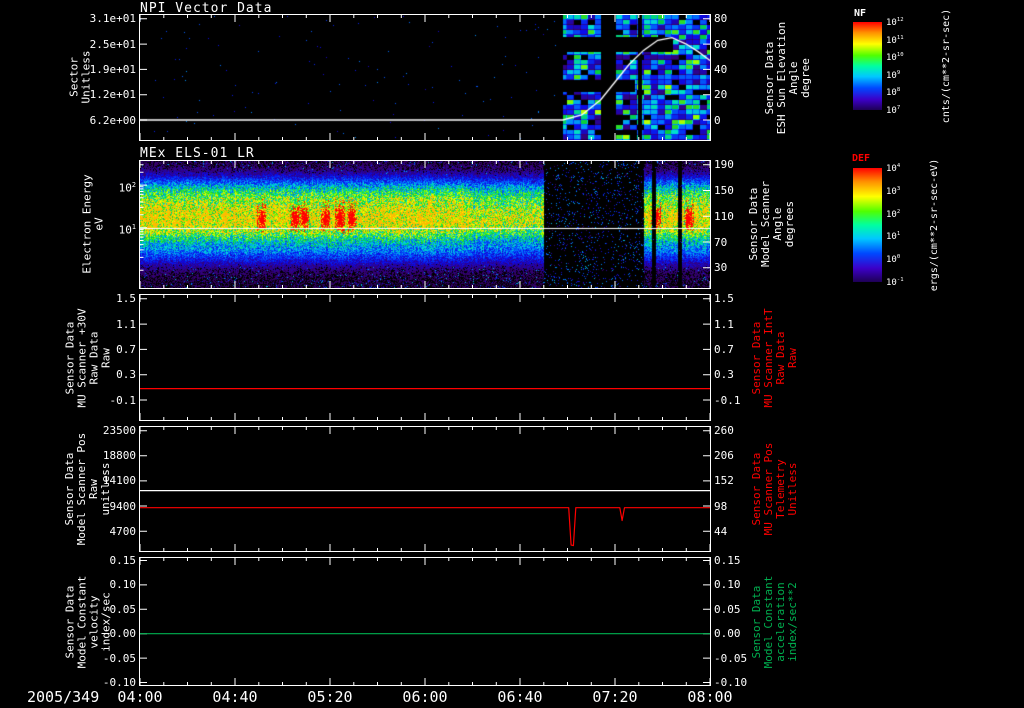 This screenshot has height=708, width=1024. What do you see at coordinates (893, 168) in the screenshot?
I see `colorbar-tick-label: 104` at bounding box center [893, 168].